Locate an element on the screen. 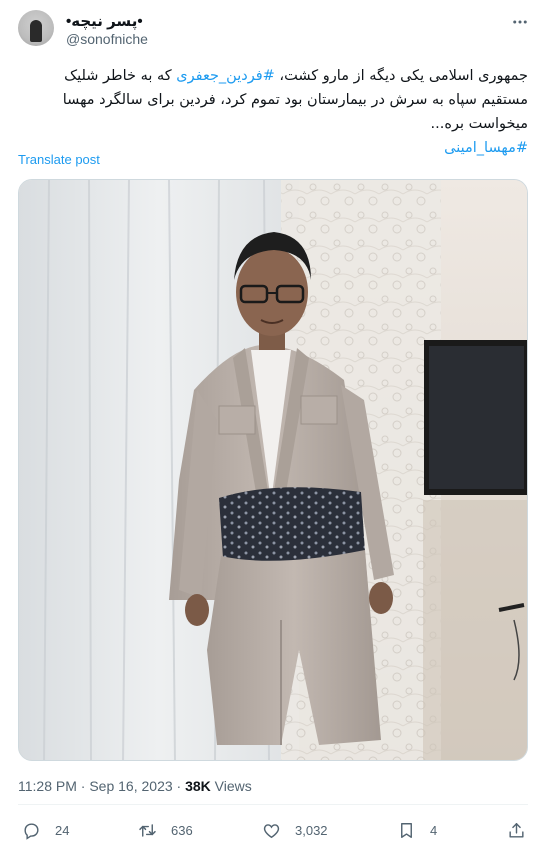 The height and width of the screenshot is (850, 548). tweet-header: •پسر نیچه• @sonofniche is located at coordinates (274, 30).